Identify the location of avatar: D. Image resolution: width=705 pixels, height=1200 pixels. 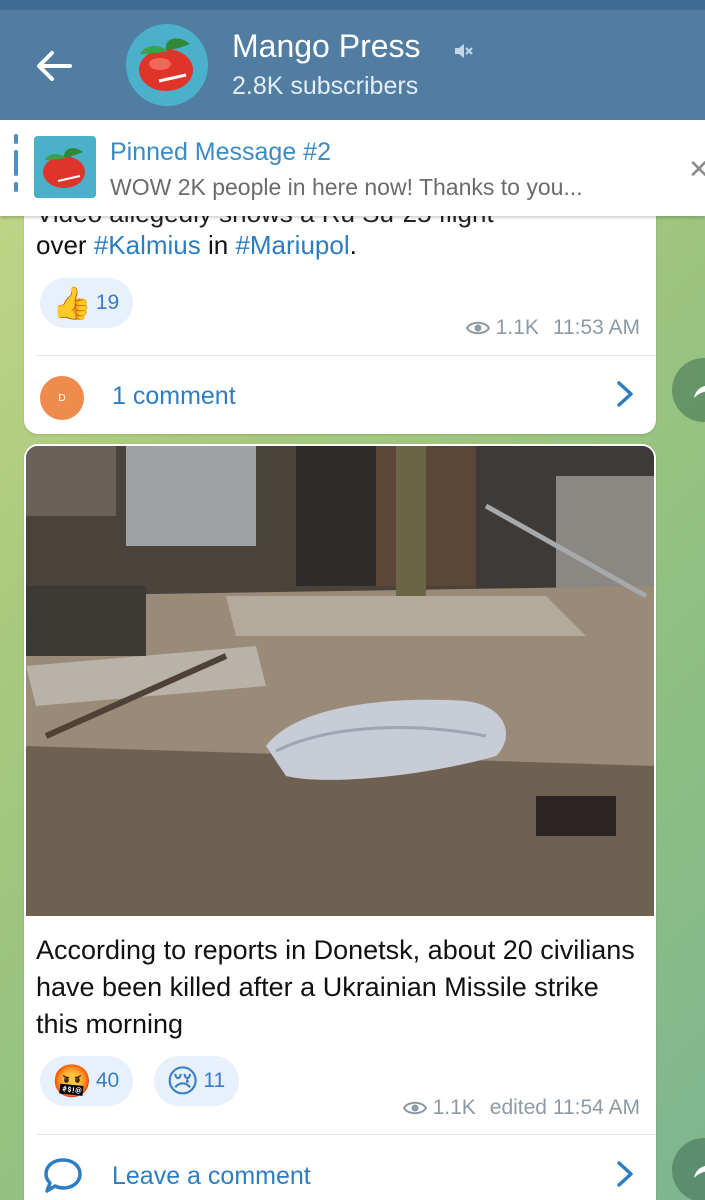
(62, 398).